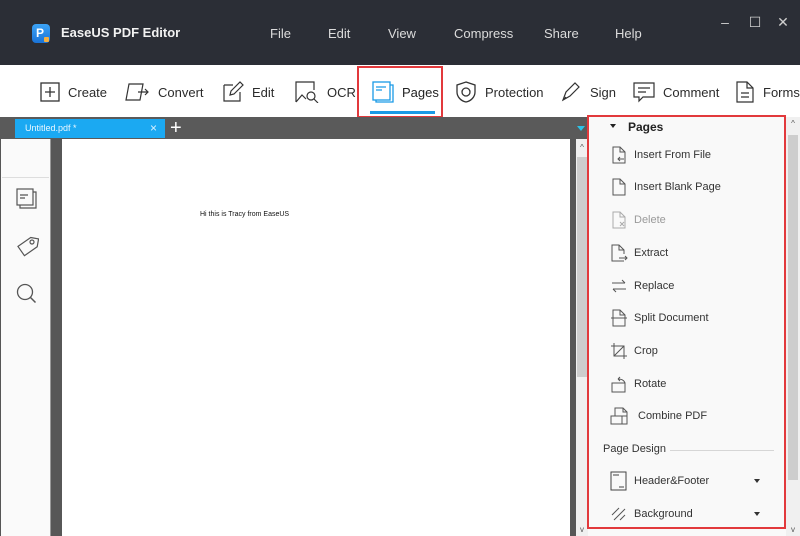  Describe the element at coordinates (672, 481) in the screenshot. I see `header-footer-label: Header&Footer` at that location.